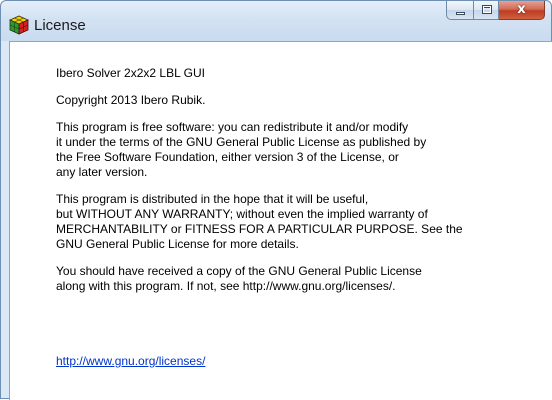 This screenshot has height=400, width=552. I want to click on maximize-button, so click(486, 10).